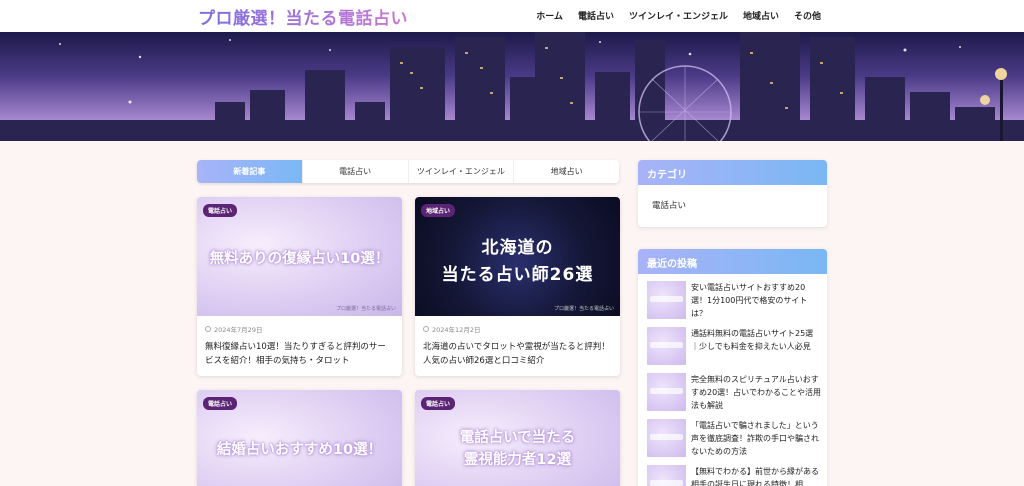 The width and height of the screenshot is (1024, 486). I want to click on post-thumbnail: 地域占い 北海道の 当たる占い師26選 プロ厳選！当たる電話占い, so click(517, 256).